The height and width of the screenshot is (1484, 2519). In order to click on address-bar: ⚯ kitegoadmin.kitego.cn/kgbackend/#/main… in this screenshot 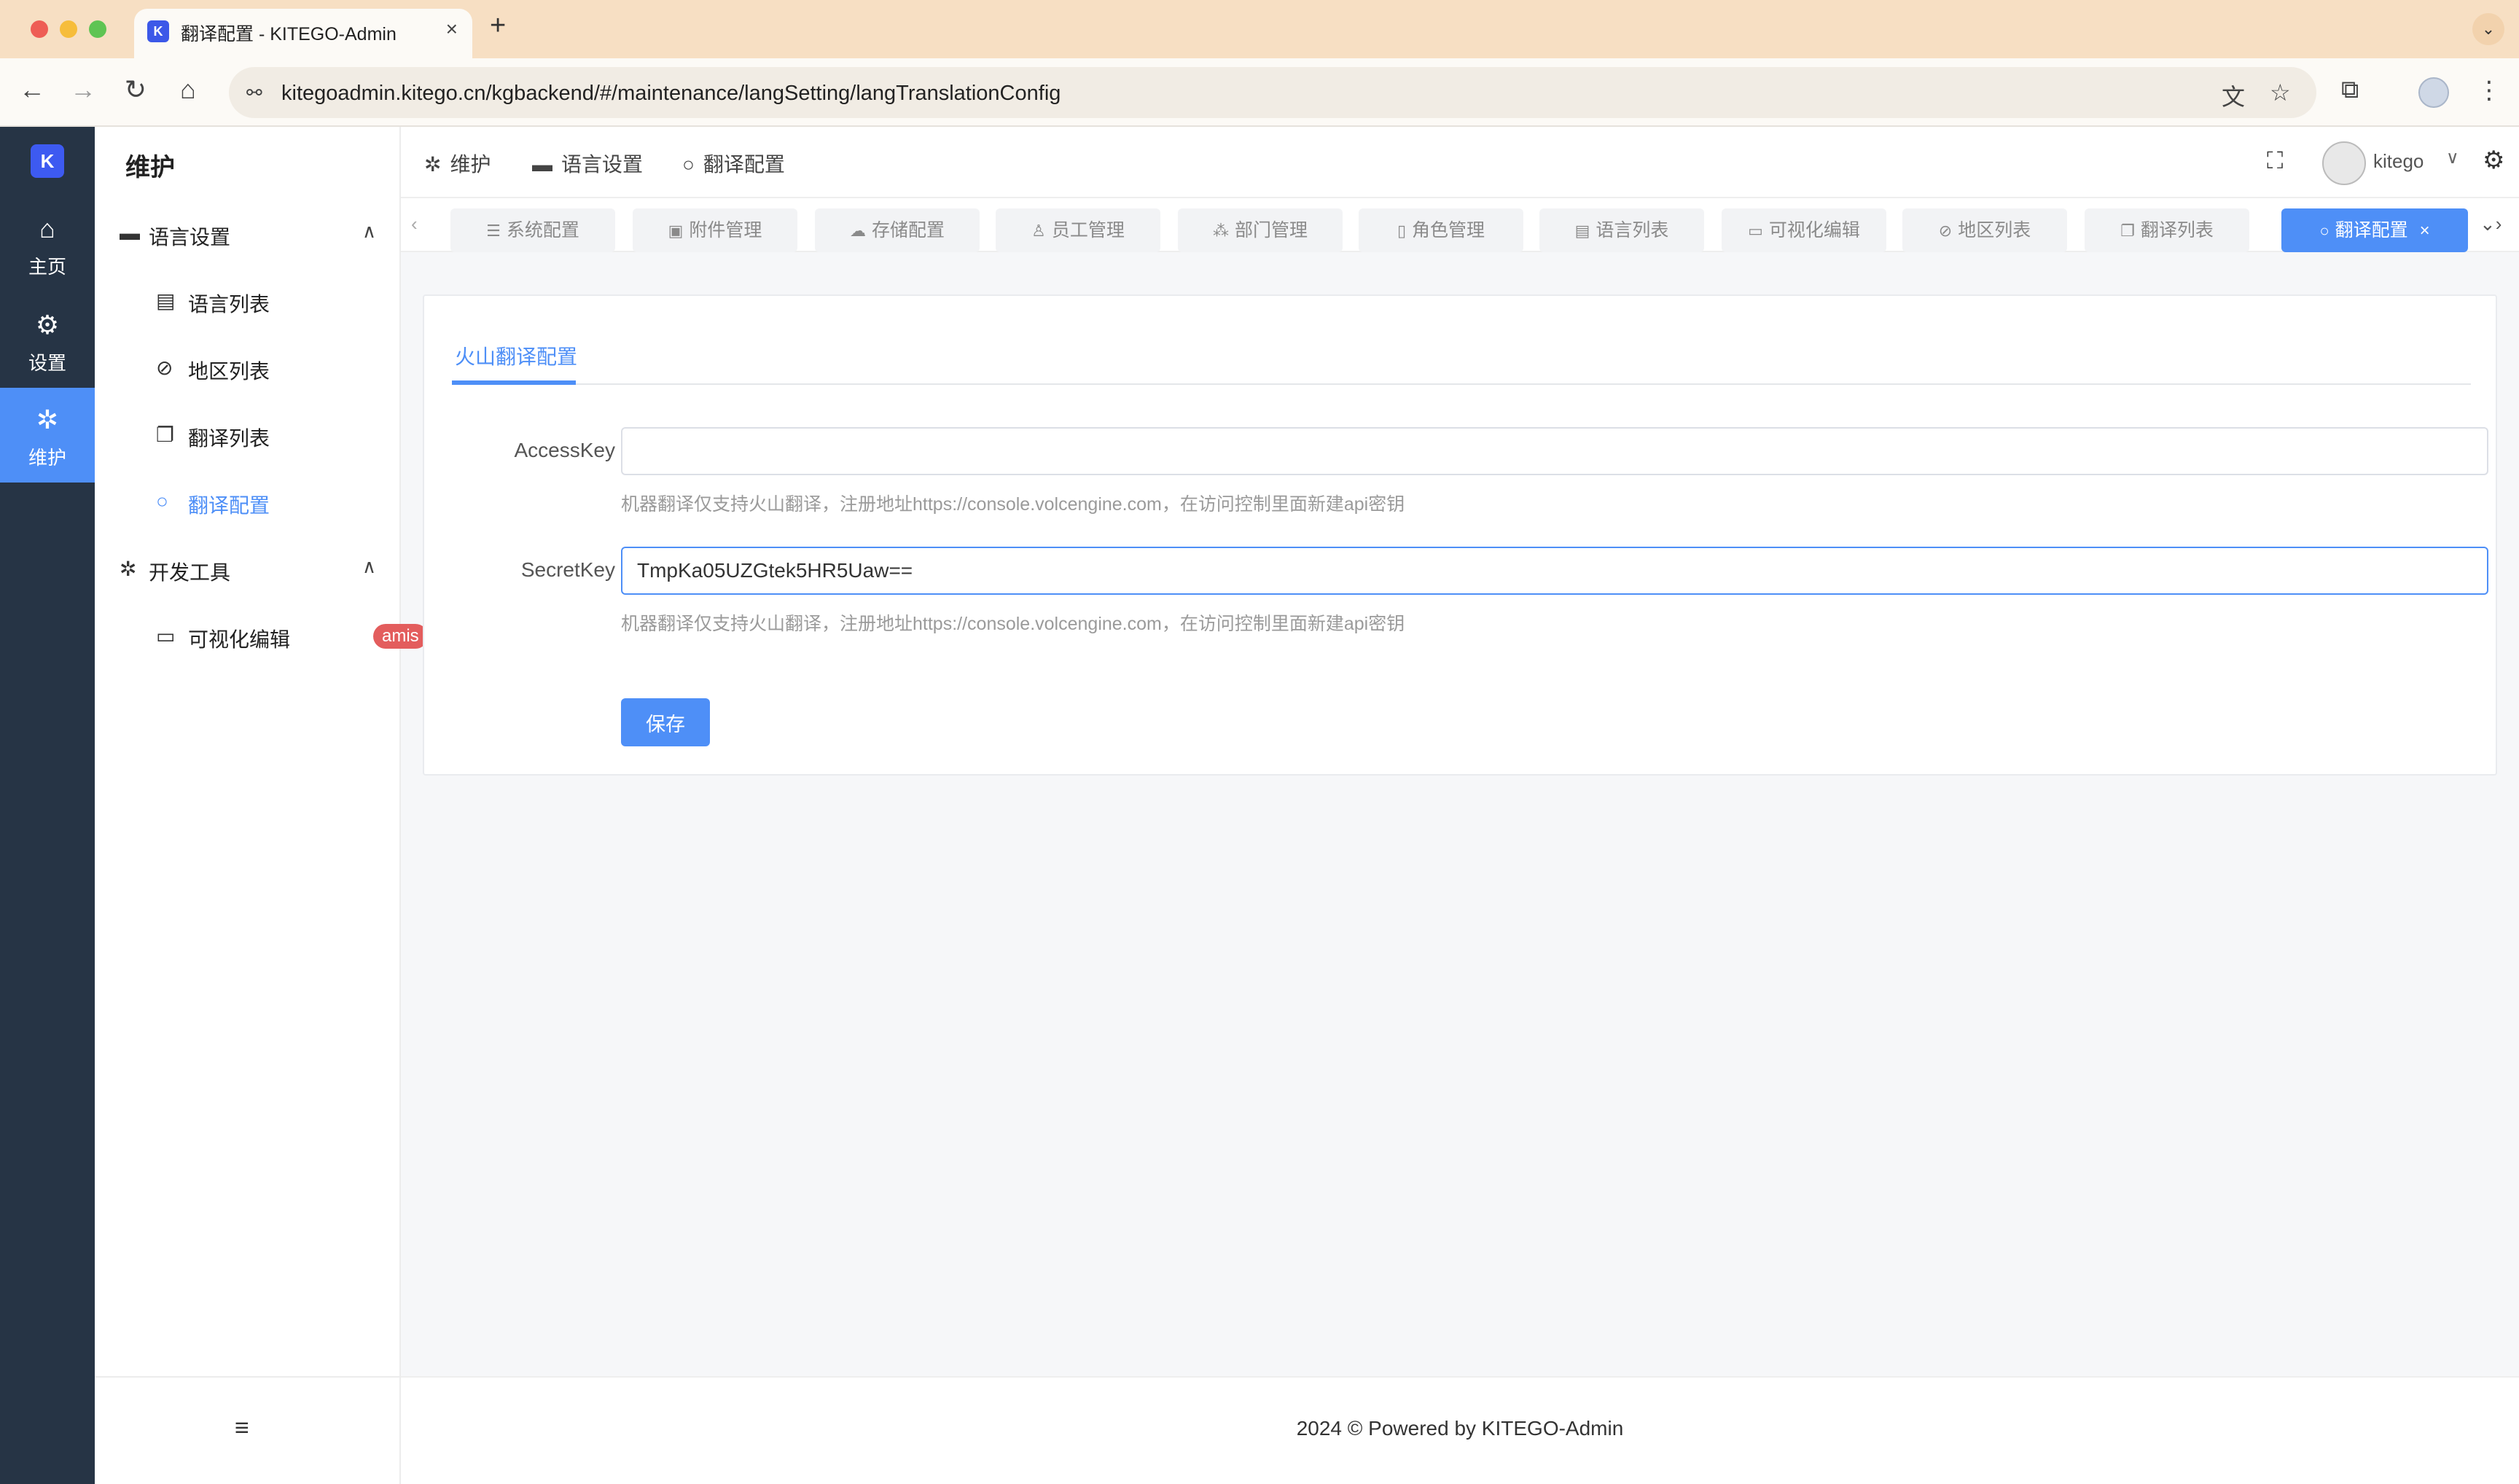, I will do `click(1272, 92)`.